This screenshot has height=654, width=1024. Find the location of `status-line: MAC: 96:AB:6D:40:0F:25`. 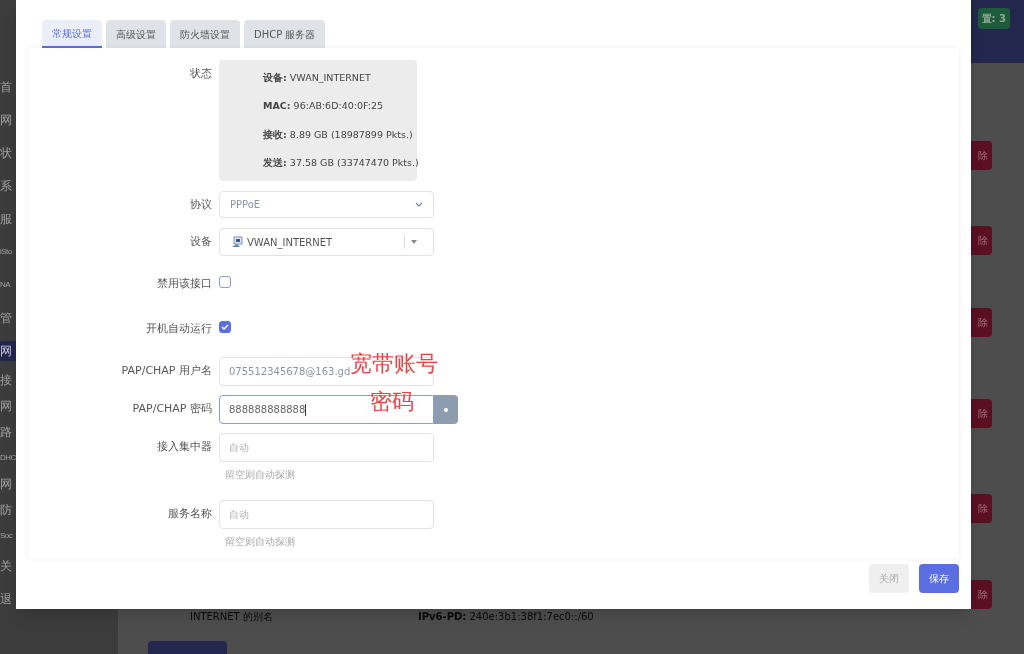

status-line: MAC: 96:AB:6D:40:0F:25 is located at coordinates (323, 106).